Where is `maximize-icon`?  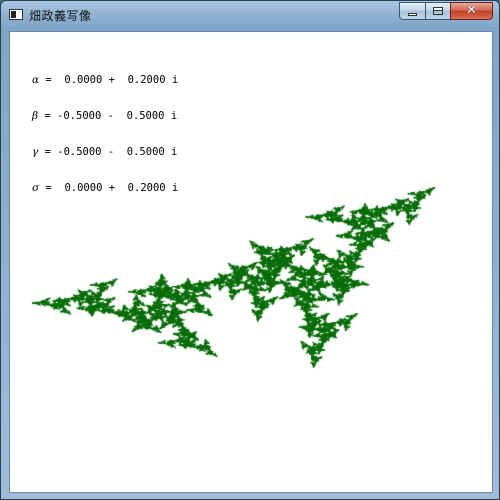 maximize-icon is located at coordinates (438, 11).